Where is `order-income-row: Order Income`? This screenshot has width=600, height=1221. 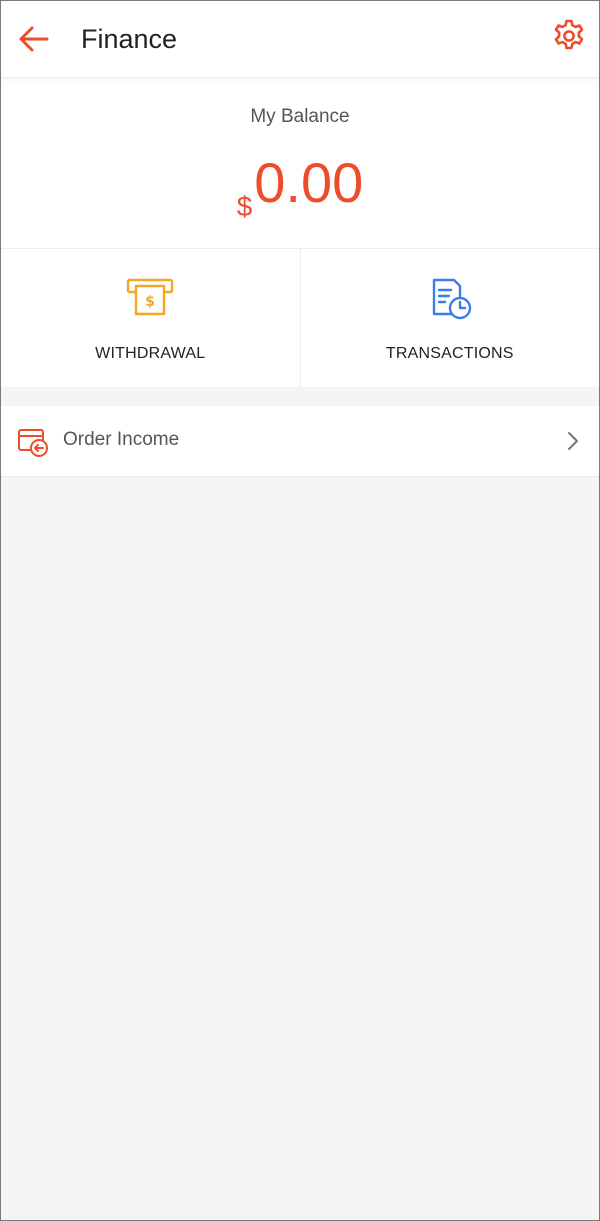 order-income-row: Order Income is located at coordinates (300, 441).